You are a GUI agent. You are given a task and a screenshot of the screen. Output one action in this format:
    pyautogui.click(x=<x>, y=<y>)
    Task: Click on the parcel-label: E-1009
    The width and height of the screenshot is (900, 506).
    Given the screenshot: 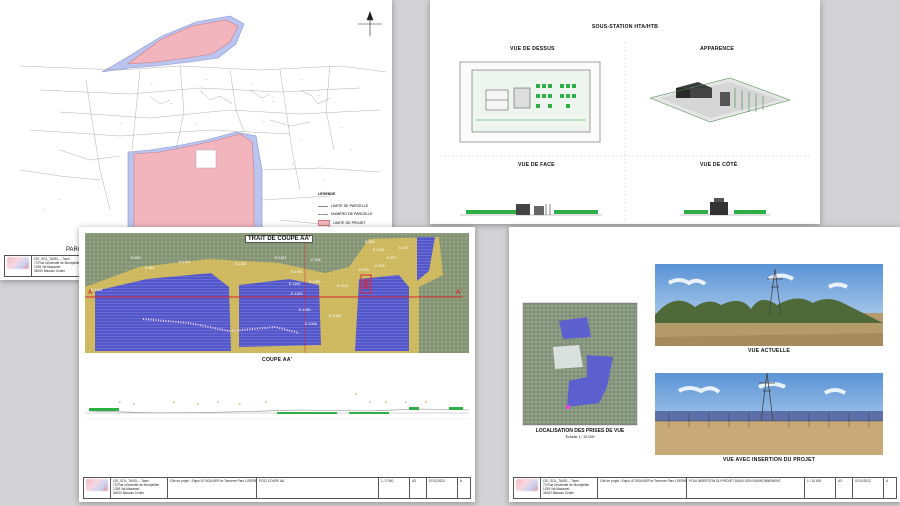 What is the action you would take?
    pyautogui.click(x=335, y=316)
    